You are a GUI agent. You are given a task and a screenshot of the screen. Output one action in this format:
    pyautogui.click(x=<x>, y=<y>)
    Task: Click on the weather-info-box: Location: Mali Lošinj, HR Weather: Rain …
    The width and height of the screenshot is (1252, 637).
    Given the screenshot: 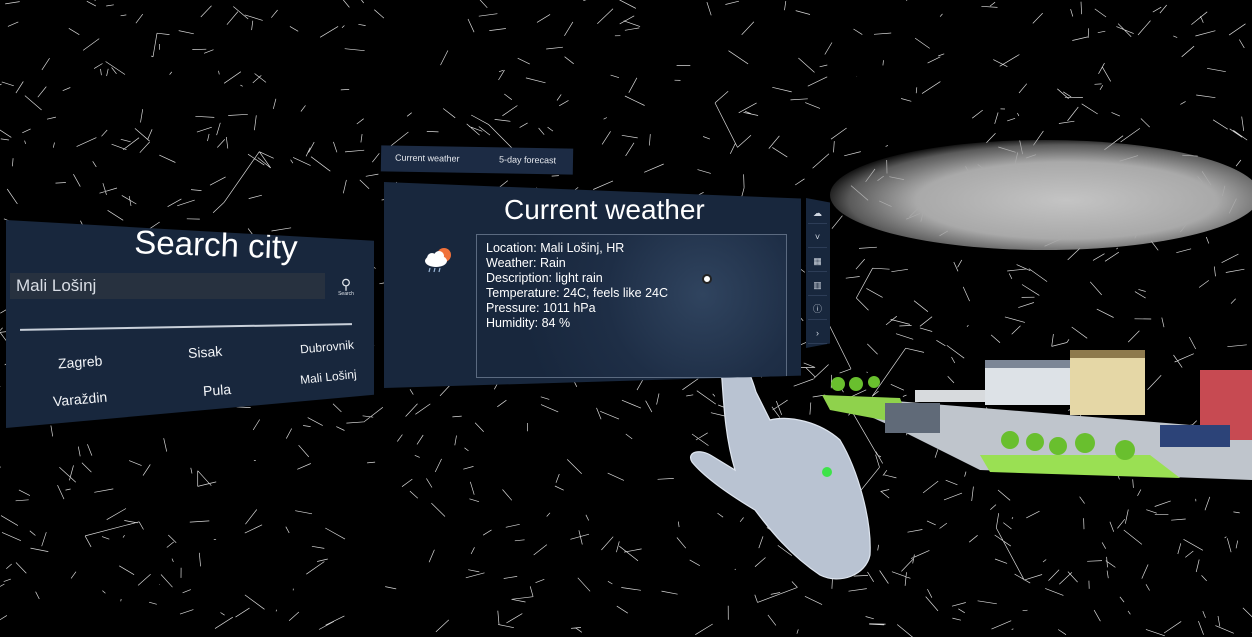 What is the action you would take?
    pyautogui.click(x=631, y=306)
    